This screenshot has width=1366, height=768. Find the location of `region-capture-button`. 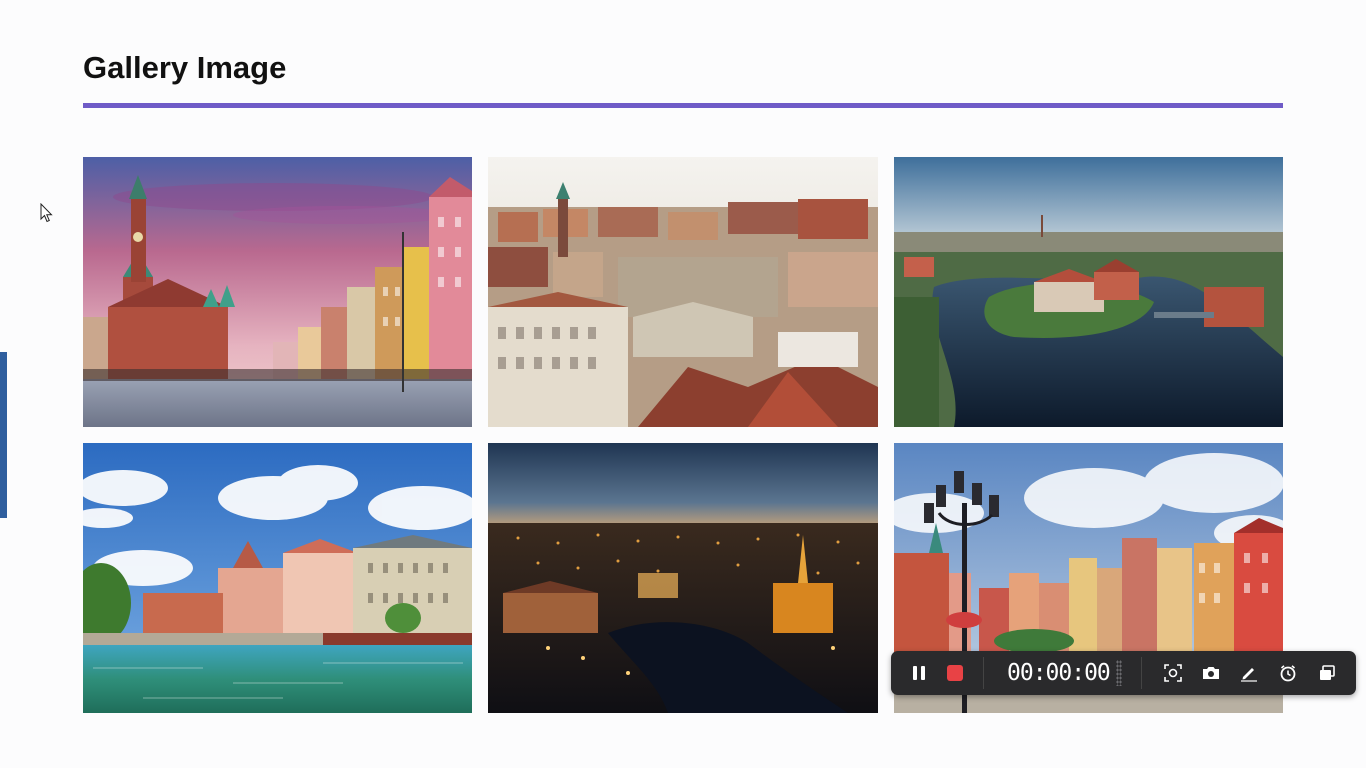

region-capture-button is located at coordinates (1173, 673).